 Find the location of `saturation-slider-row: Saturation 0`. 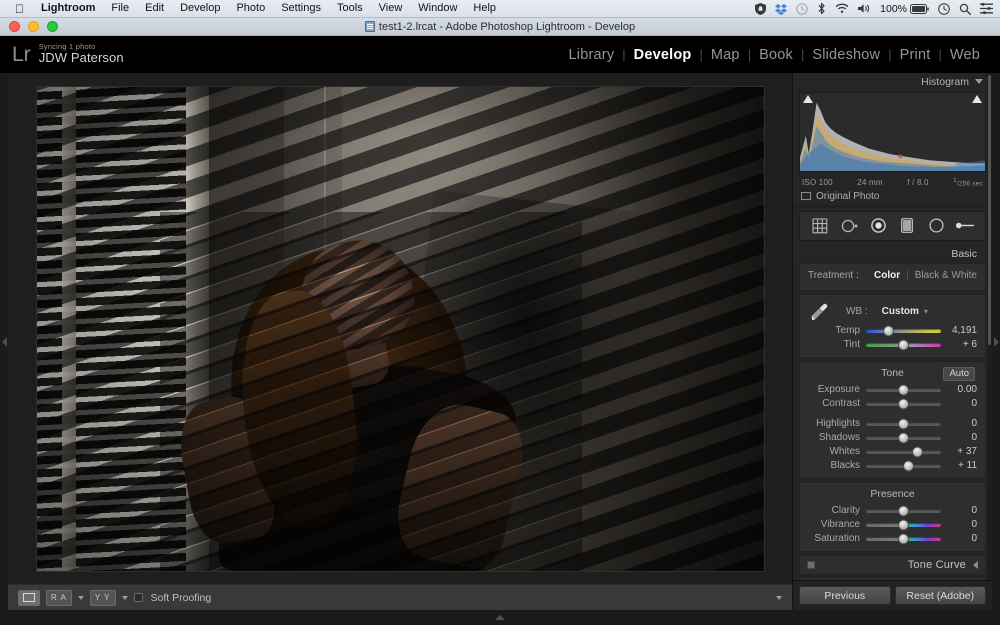

saturation-slider-row: Saturation 0 is located at coordinates (892, 539).